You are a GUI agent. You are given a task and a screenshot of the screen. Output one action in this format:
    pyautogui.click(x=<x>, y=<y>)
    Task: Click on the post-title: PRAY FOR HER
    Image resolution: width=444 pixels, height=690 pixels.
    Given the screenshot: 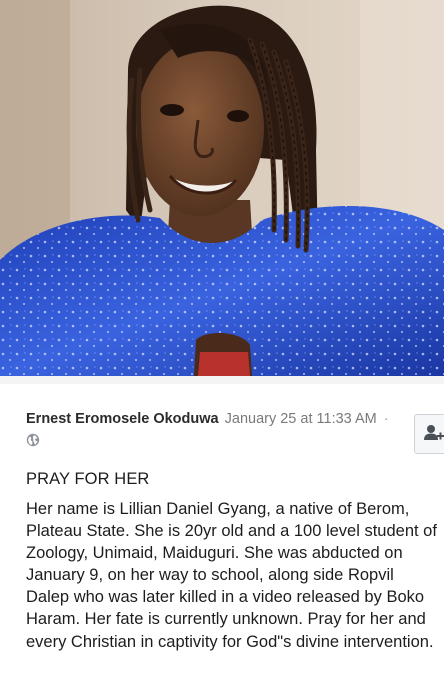 What is the action you would take?
    pyautogui.click(x=88, y=479)
    